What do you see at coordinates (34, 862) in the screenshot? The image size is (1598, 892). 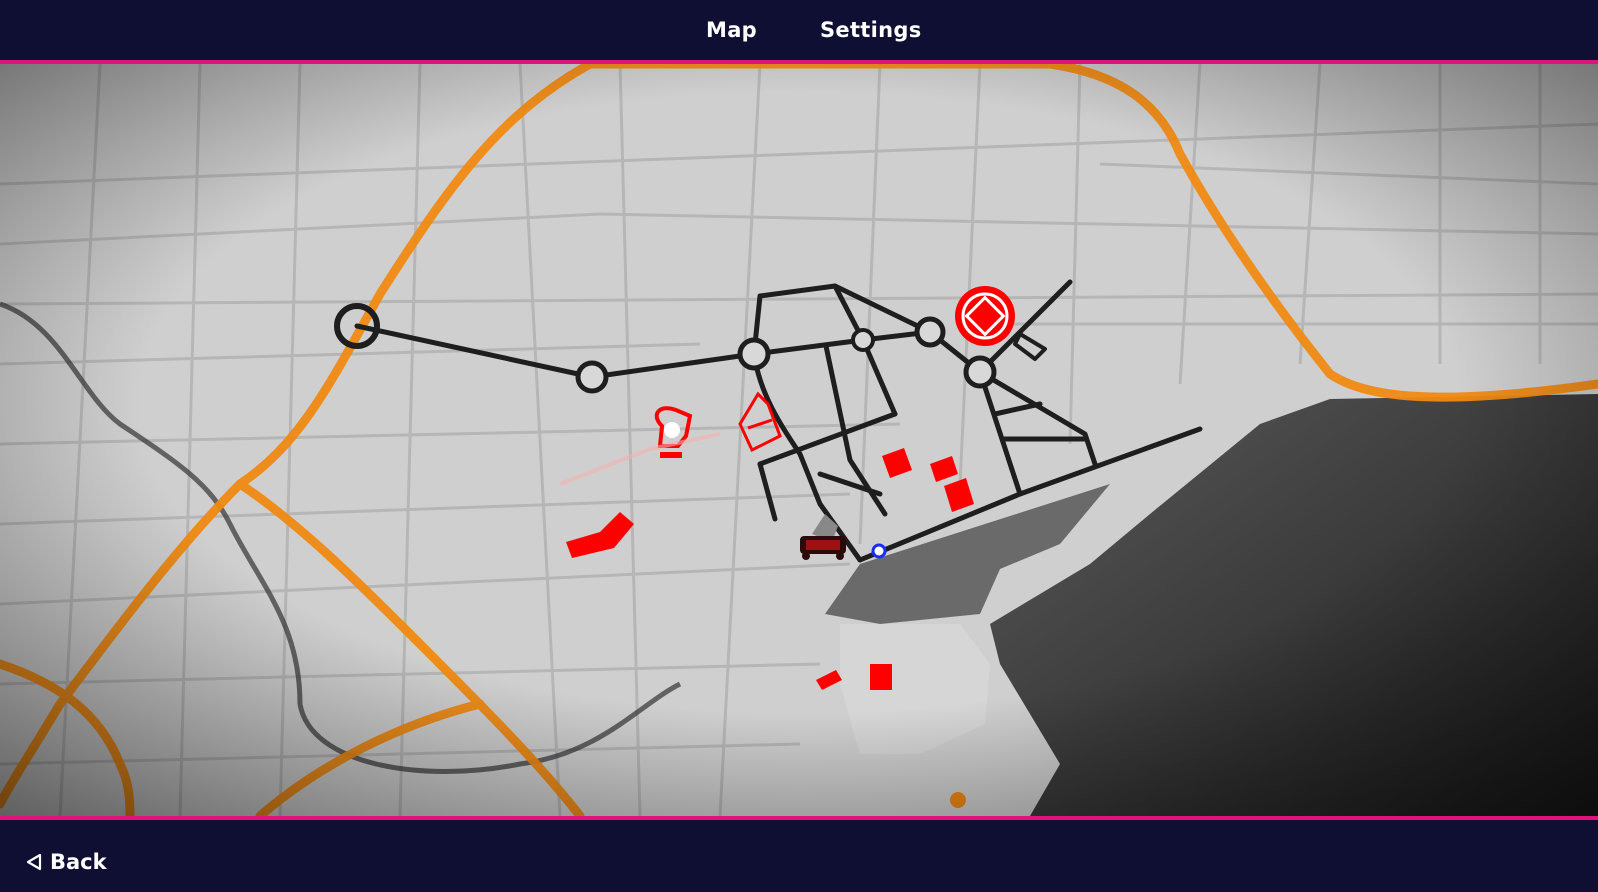 I see `triangle-left-icon` at bounding box center [34, 862].